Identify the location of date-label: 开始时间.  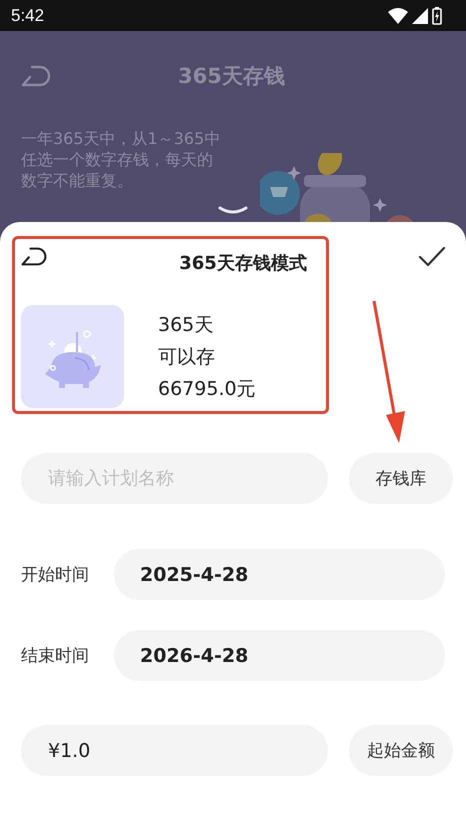
(55, 575).